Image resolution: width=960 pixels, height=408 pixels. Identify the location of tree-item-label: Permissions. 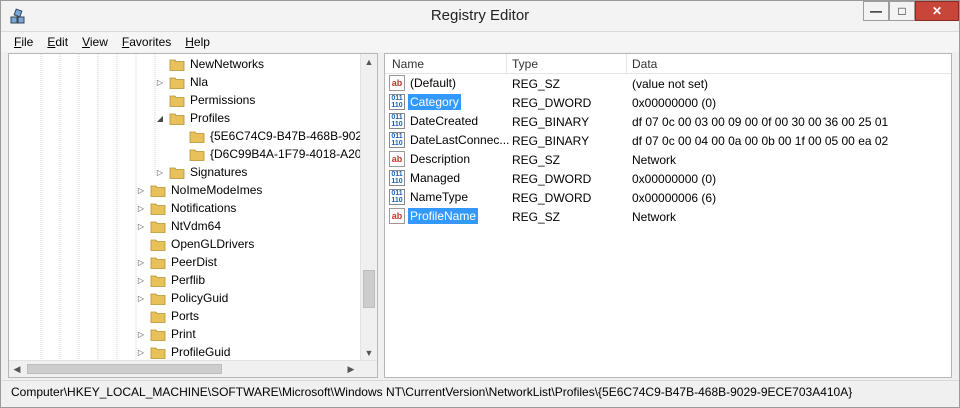
(223, 100).